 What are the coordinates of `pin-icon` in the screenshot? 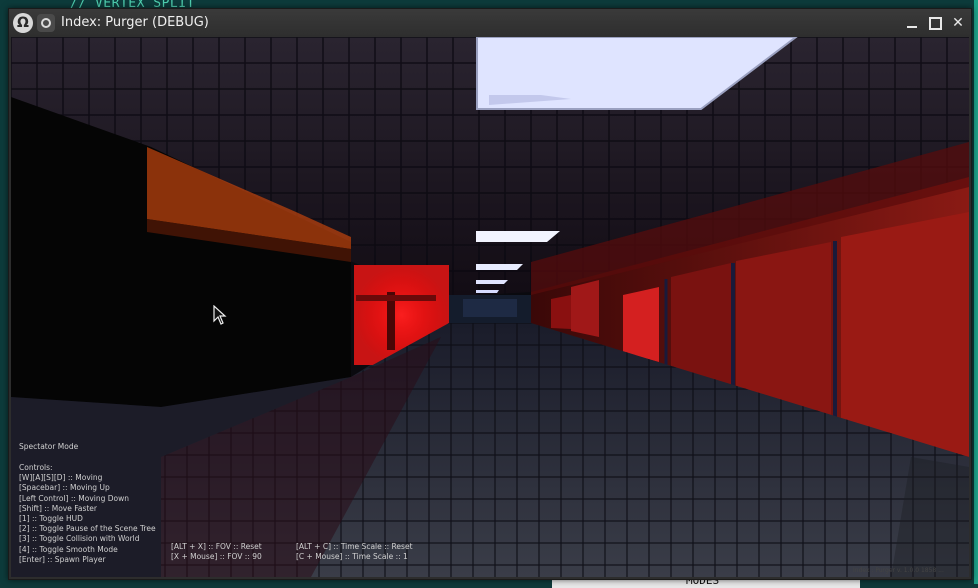 It's located at (46, 23).